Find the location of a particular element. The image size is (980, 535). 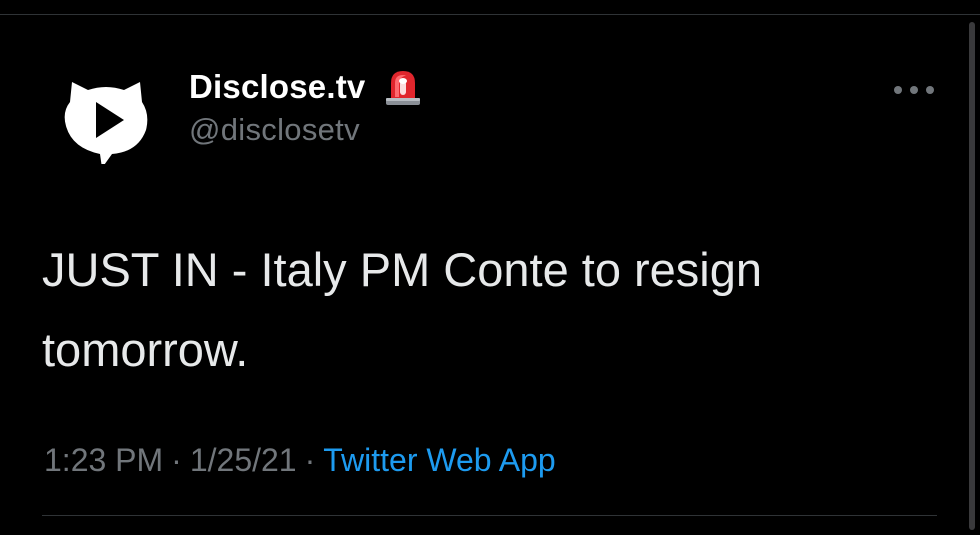

play-speech-bubble-icon is located at coordinates (106, 123).